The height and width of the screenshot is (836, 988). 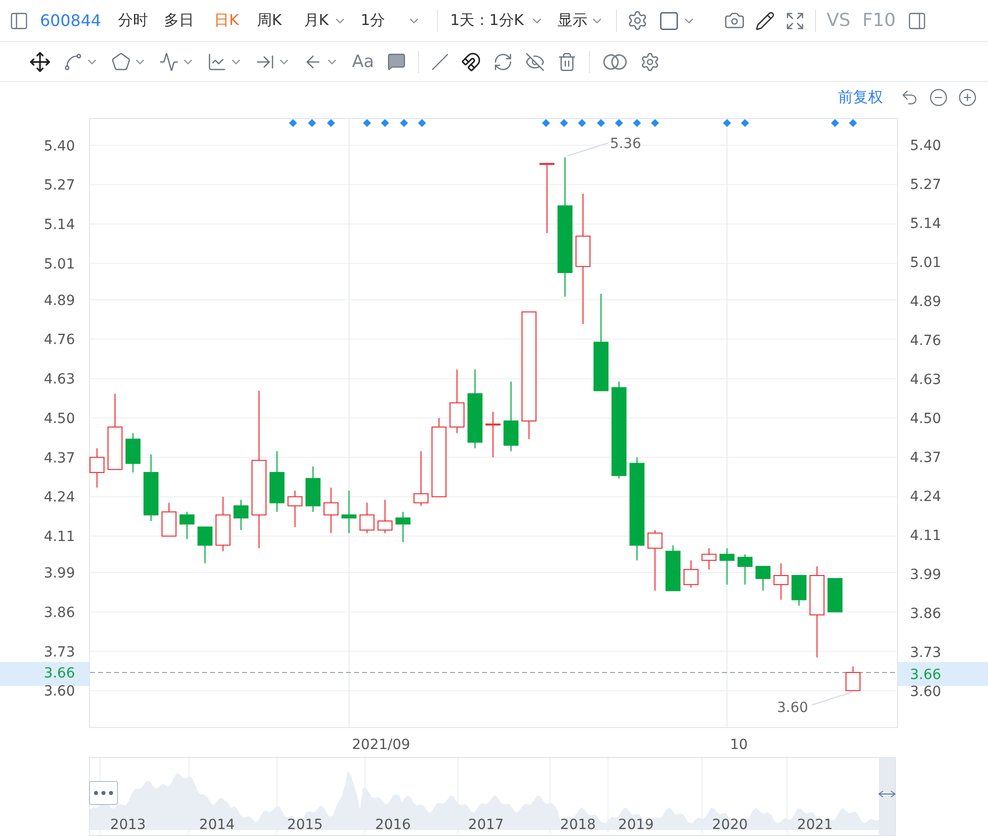 What do you see at coordinates (626, 144) in the screenshot?
I see `high-price-label: 5.36` at bounding box center [626, 144].